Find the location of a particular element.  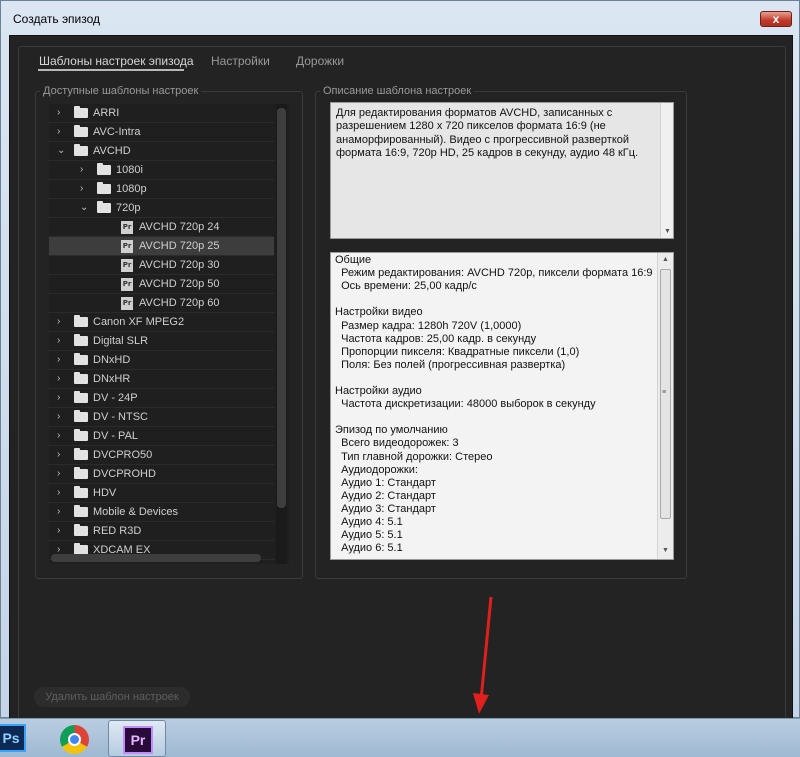

premiere-icon: Pr is located at coordinates (138, 740).